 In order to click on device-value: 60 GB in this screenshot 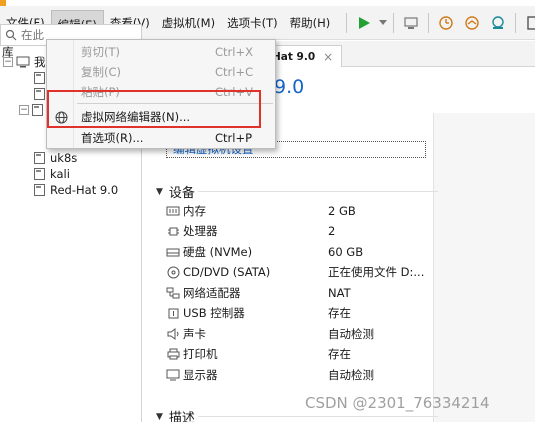, I will do `click(346, 252)`.